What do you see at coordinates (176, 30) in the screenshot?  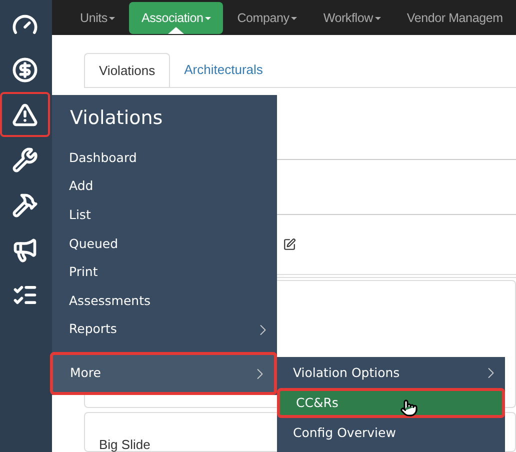 I see `pointer-arrow-icon` at bounding box center [176, 30].